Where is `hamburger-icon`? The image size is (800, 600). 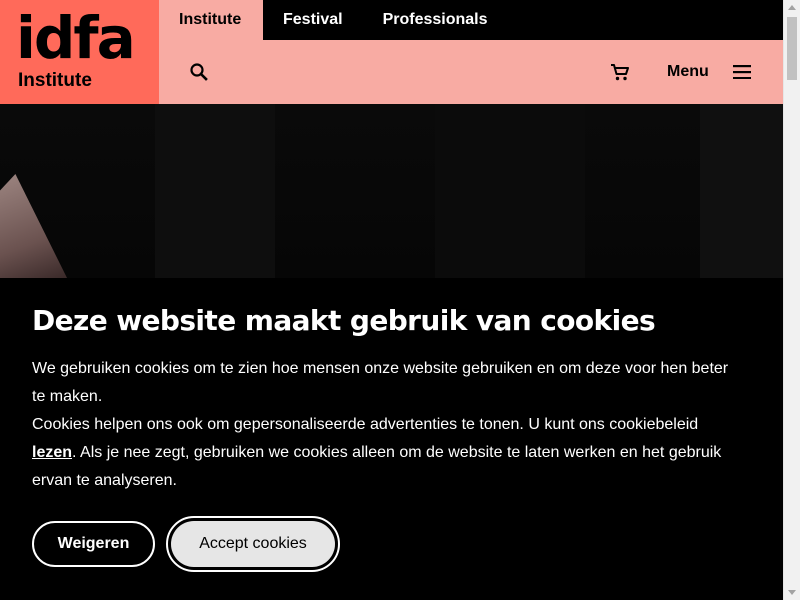
hamburger-icon is located at coordinates (741, 72).